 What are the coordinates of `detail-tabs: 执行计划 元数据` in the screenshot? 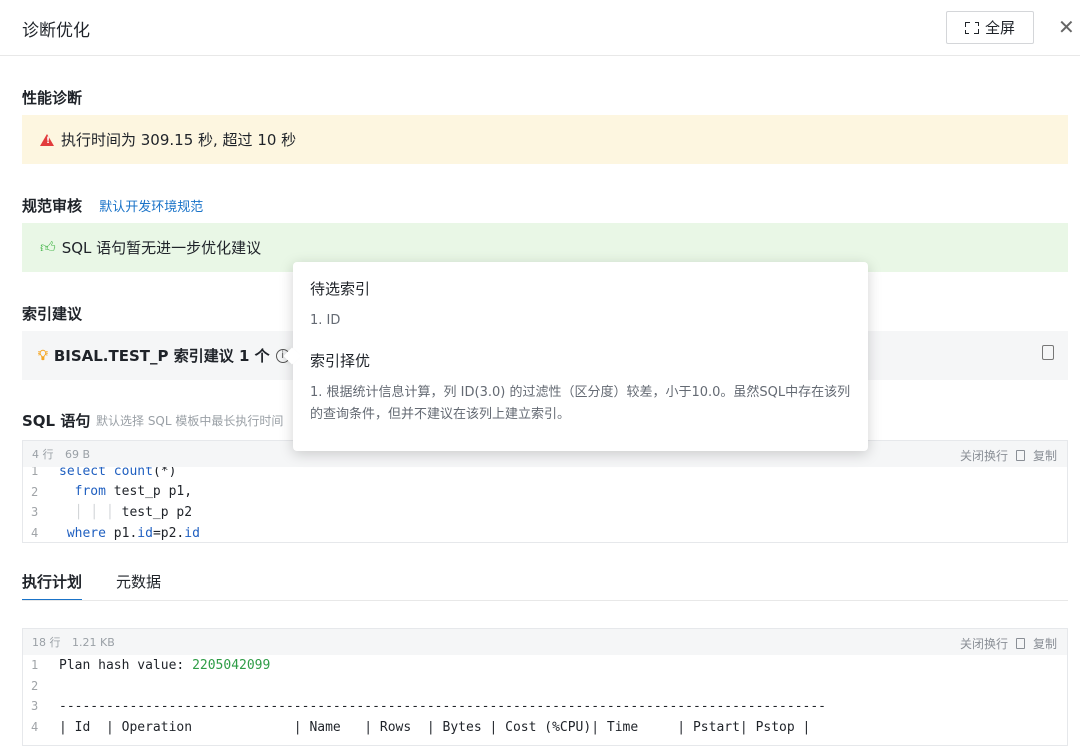 It's located at (91, 586).